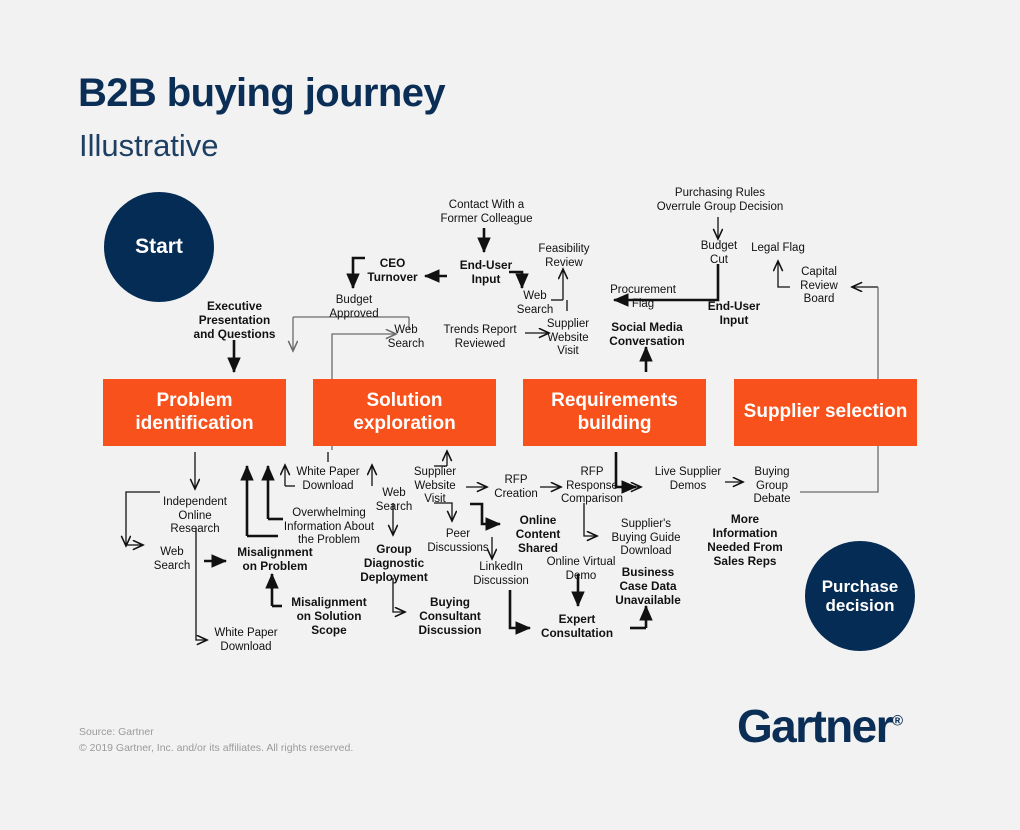 The width and height of the screenshot is (1020, 830). Describe the element at coordinates (458, 541) in the screenshot. I see `node-peer-discussions: Peer Discussions` at that location.